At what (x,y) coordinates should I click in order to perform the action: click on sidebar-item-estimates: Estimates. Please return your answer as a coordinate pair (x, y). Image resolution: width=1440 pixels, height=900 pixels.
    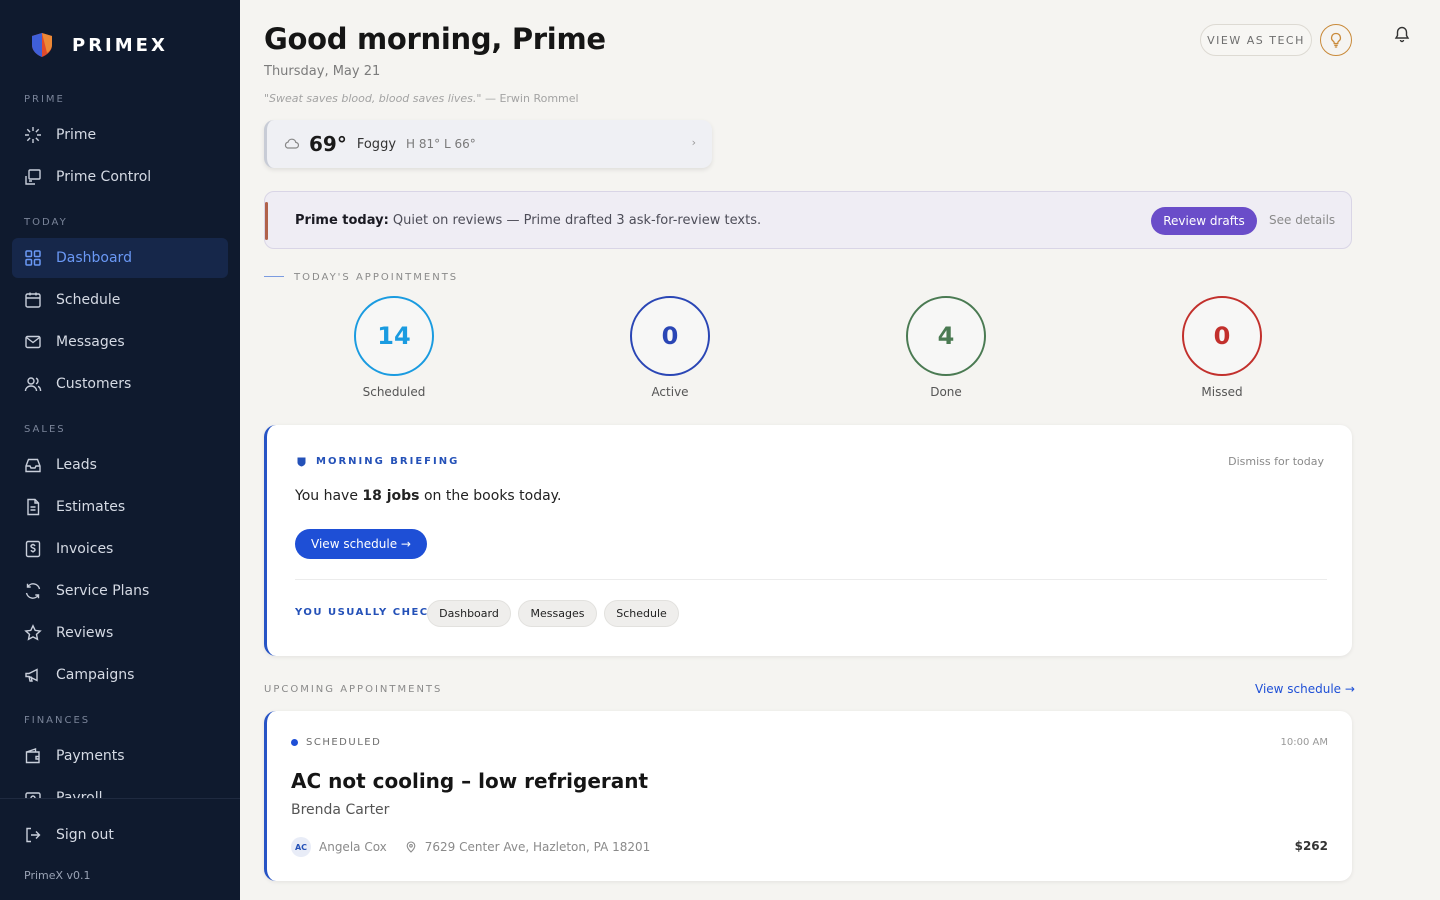
    Looking at the image, I should click on (120, 507).